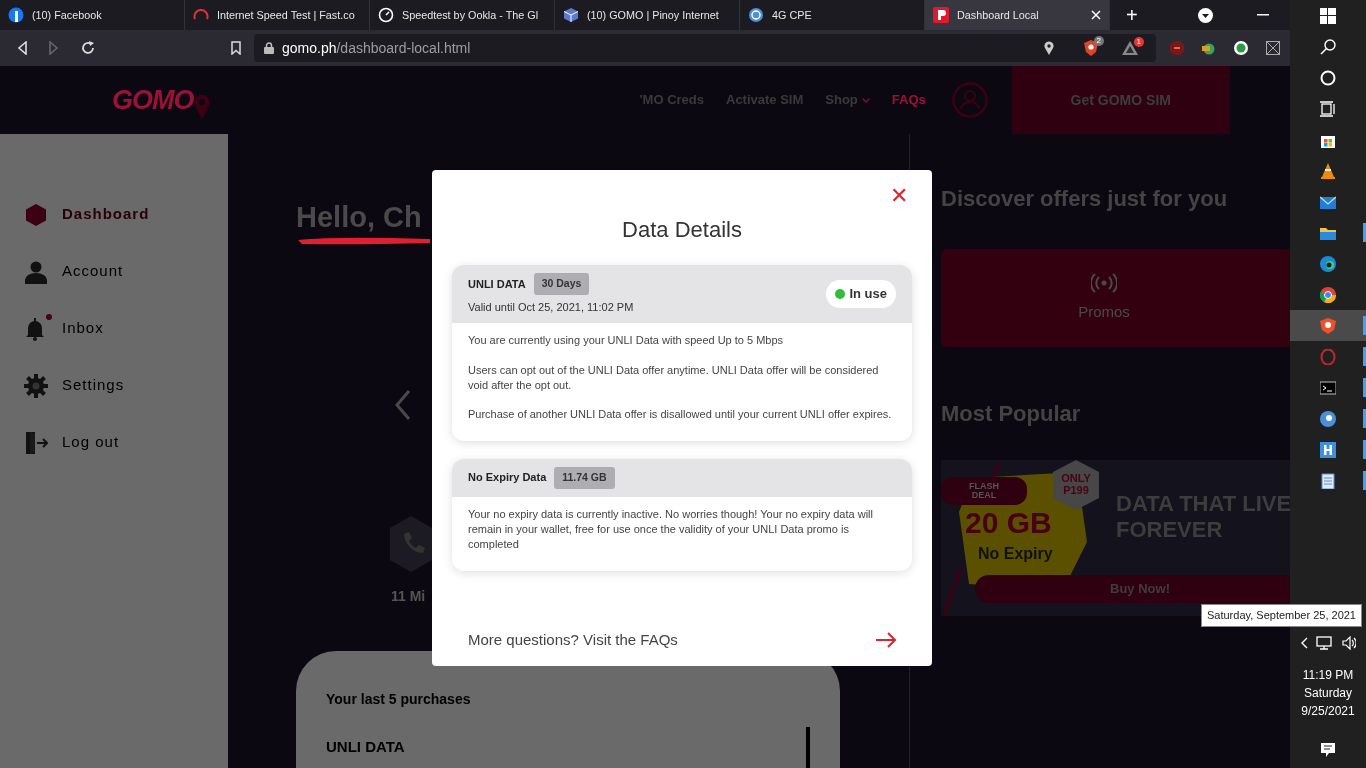 This screenshot has height=768, width=1366. Describe the element at coordinates (36, 214) in the screenshot. I see `hexagon-icon` at that location.